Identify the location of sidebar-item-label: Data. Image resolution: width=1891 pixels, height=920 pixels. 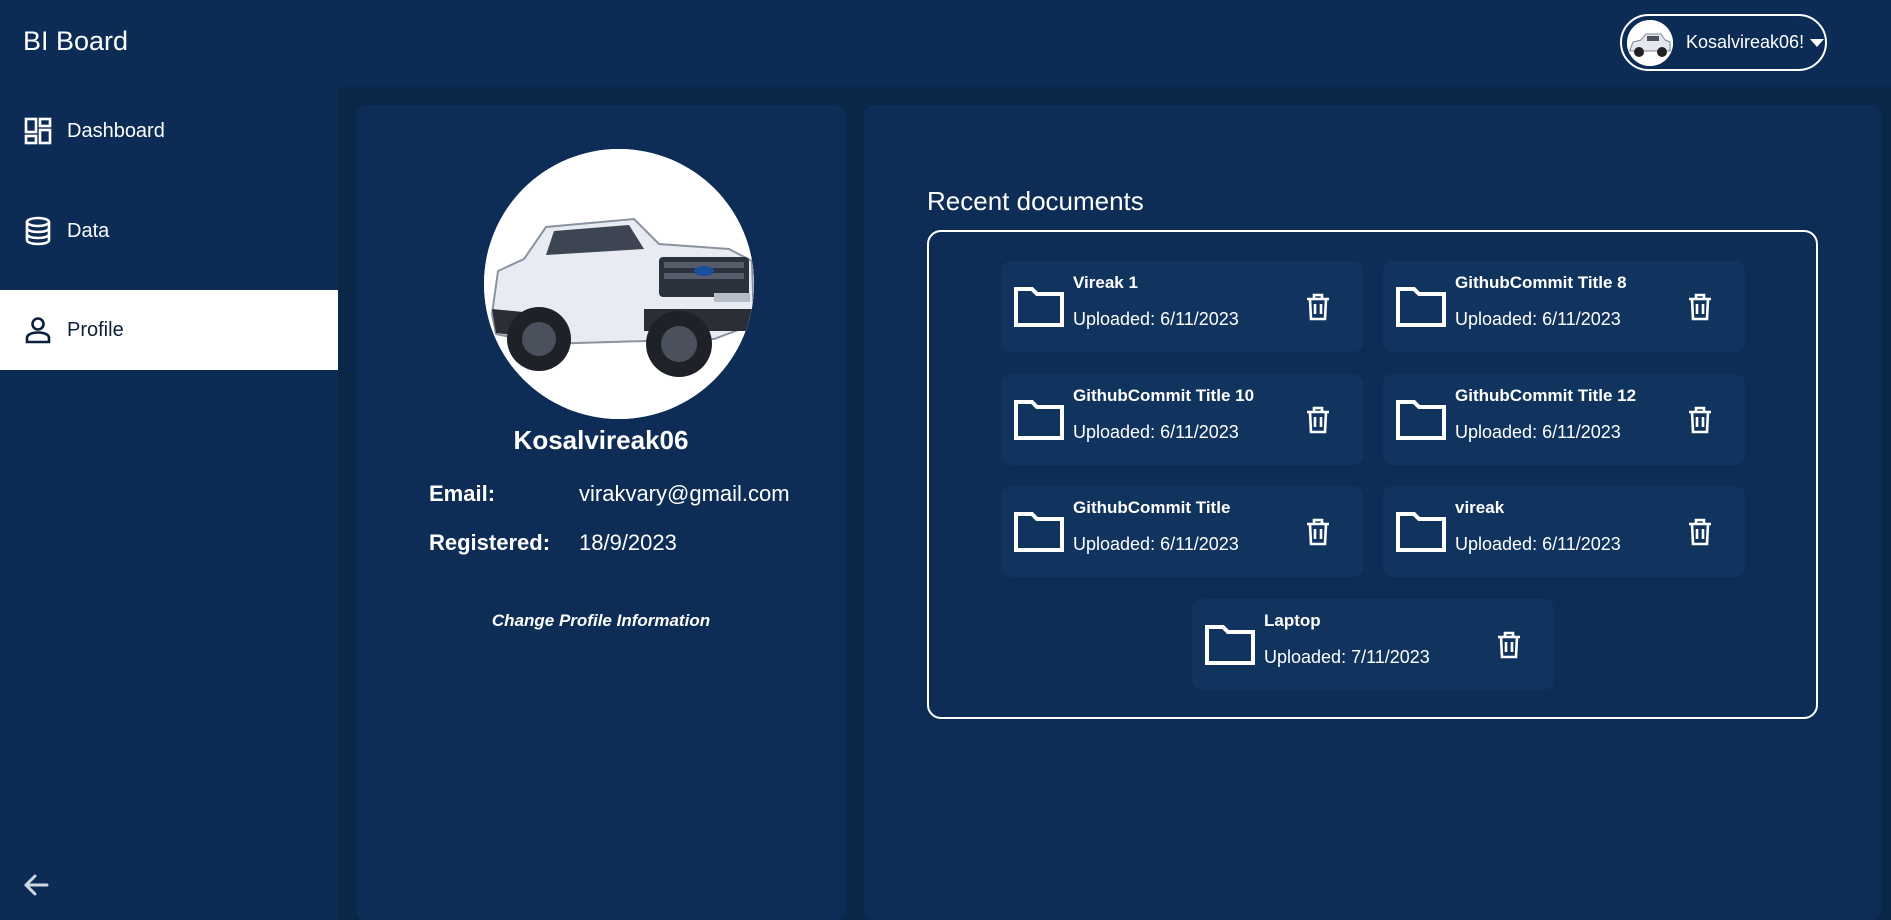
(88, 230).